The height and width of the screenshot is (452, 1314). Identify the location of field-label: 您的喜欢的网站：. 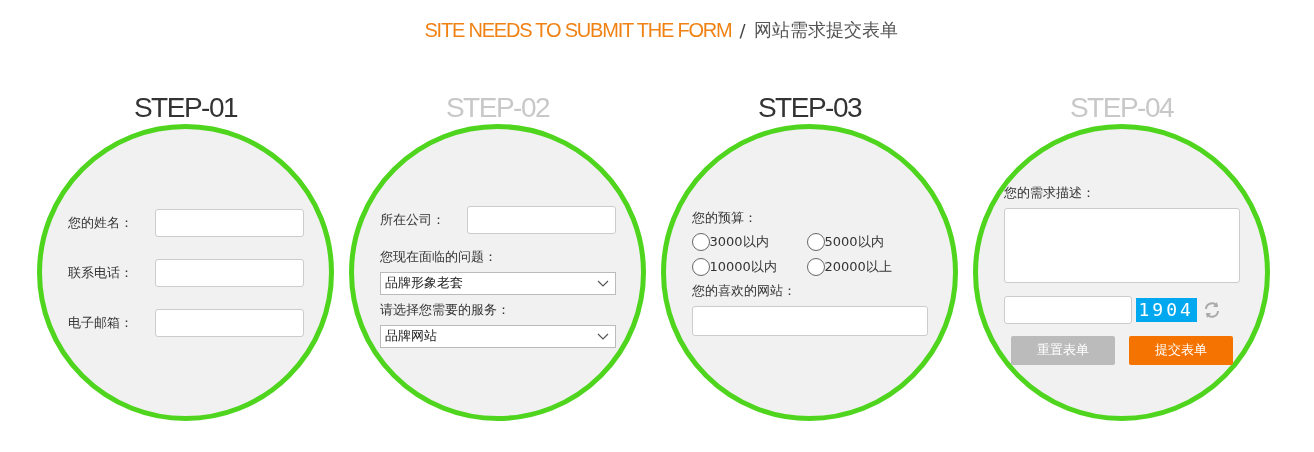
(744, 291).